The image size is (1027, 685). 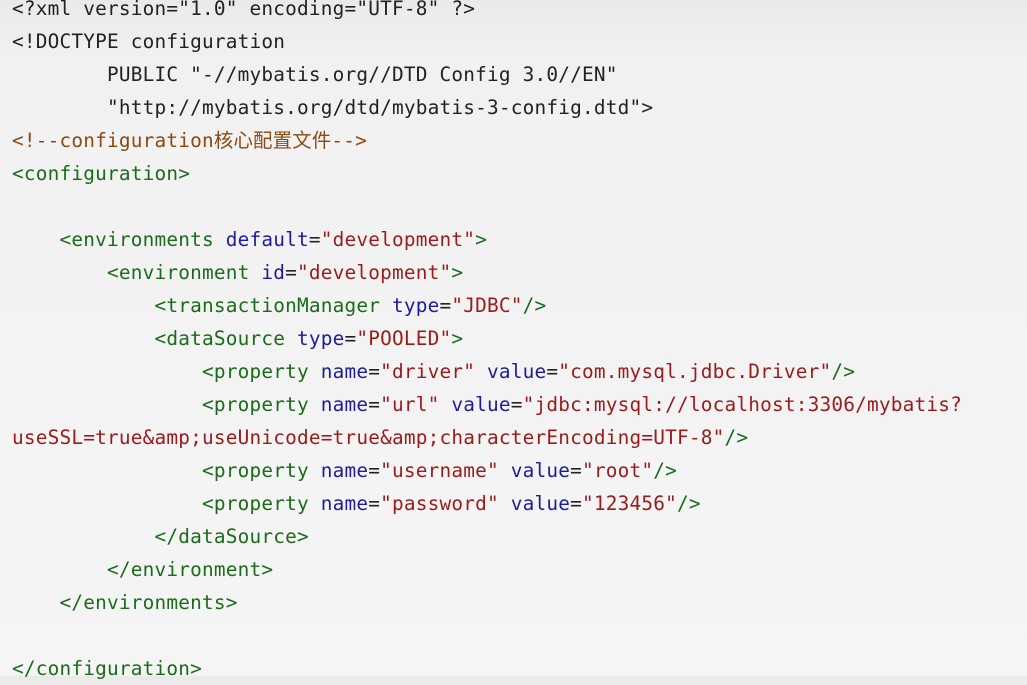 I want to click on code-line: <environments default="development">, so click(x=519, y=239).